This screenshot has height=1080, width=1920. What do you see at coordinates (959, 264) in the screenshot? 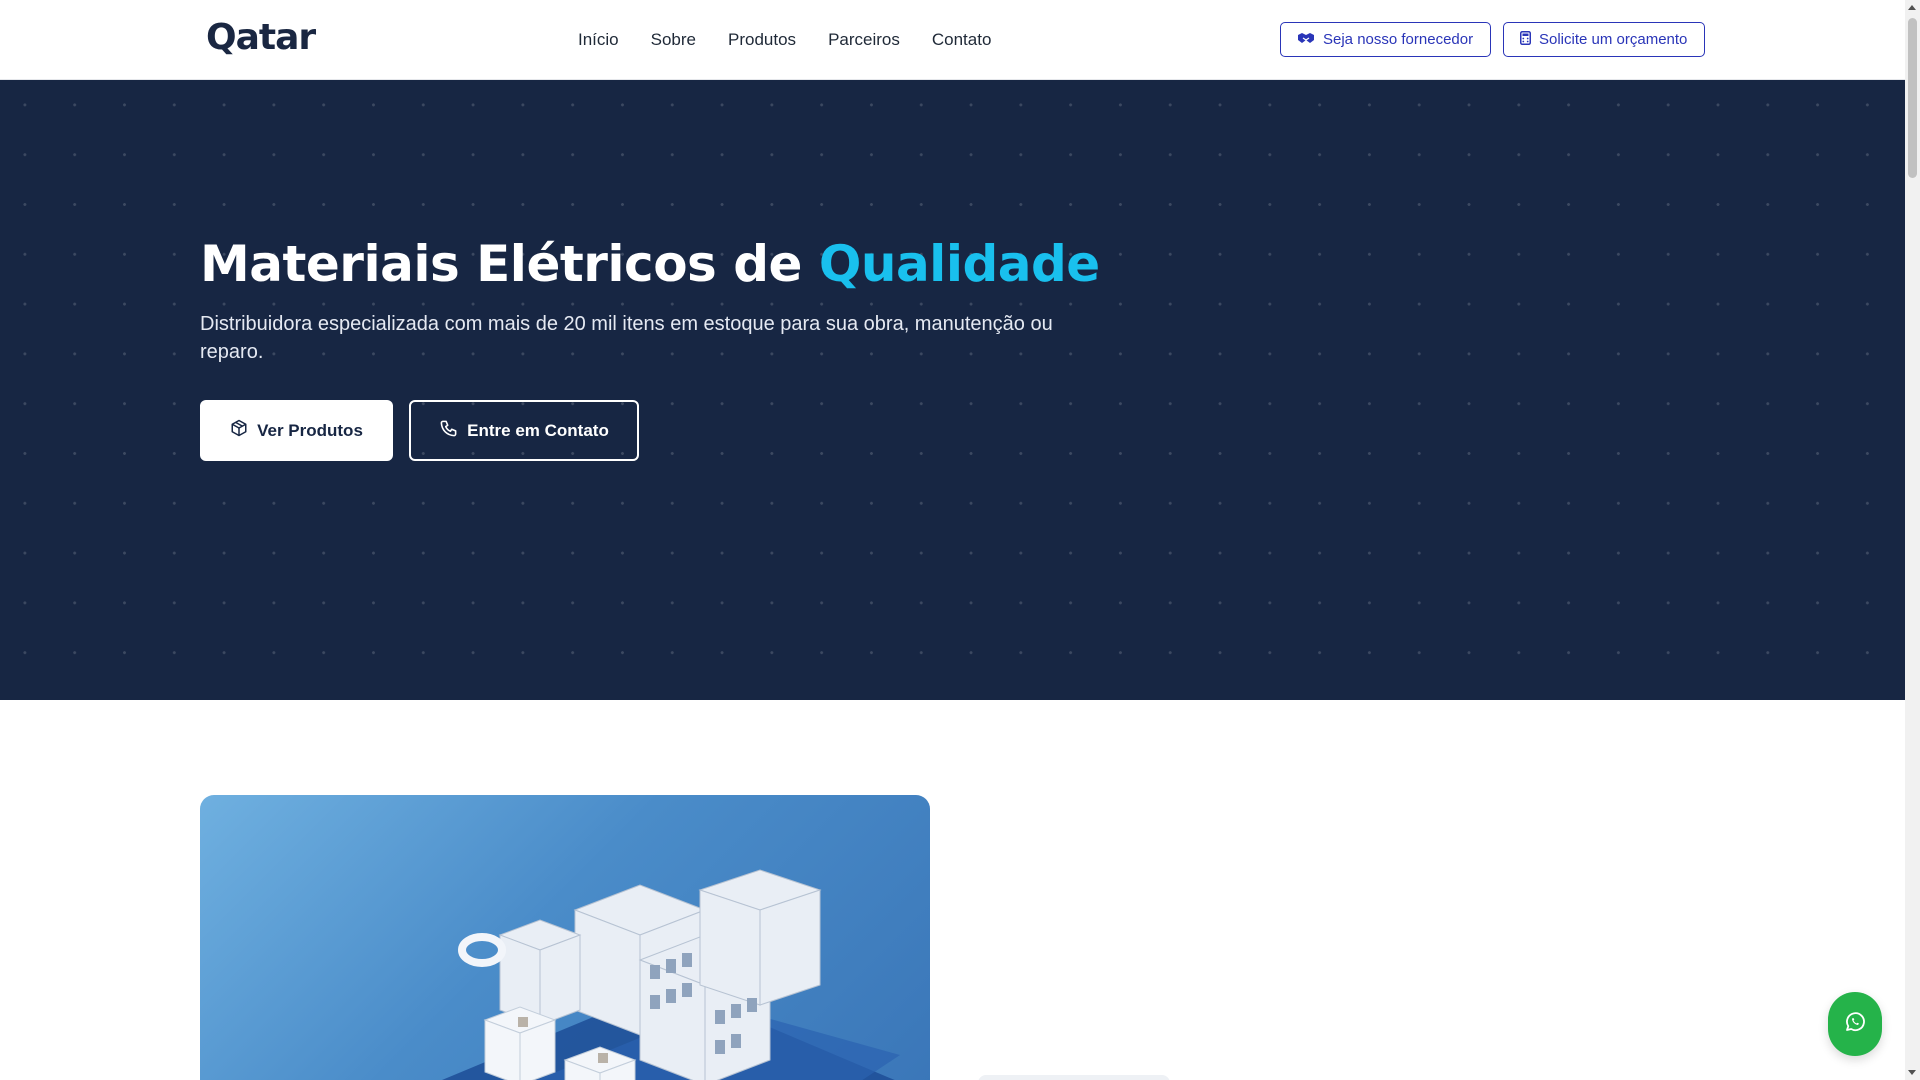
I see `hero-title-accent: Qualidade` at bounding box center [959, 264].